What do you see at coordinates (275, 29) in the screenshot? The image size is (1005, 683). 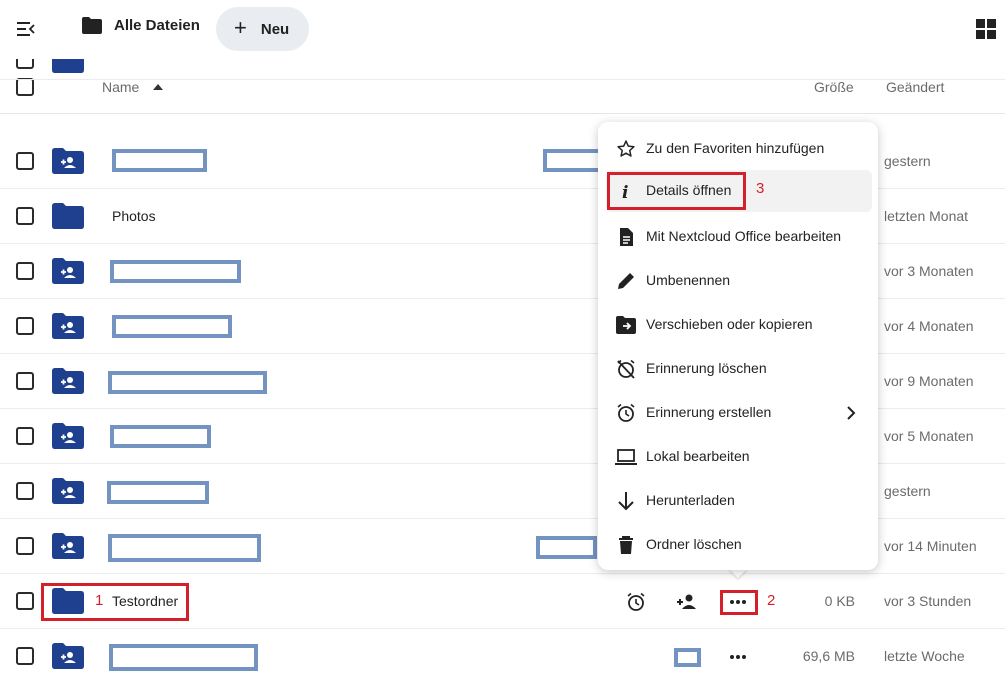 I see `new-button-label: Neu` at bounding box center [275, 29].